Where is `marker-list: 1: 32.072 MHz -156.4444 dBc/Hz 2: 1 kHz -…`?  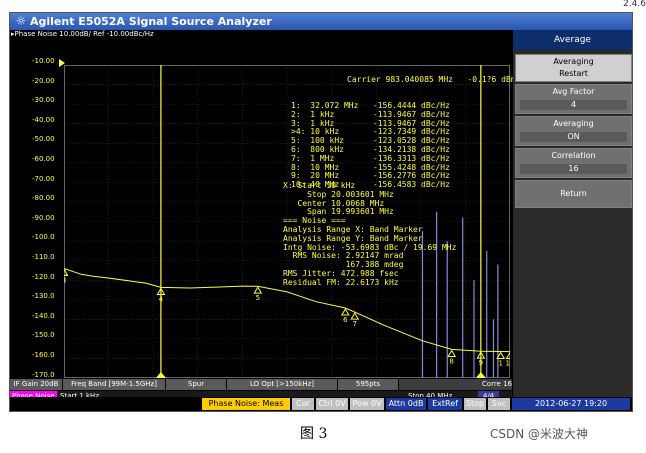 marker-list: 1: 32.072 MHz -156.4444 dBc/Hz 2: 1 kHz -… is located at coordinates (403, 145).